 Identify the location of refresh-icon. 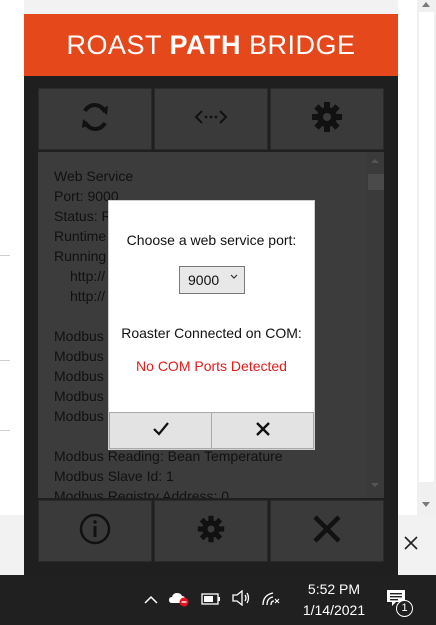
(95, 119).